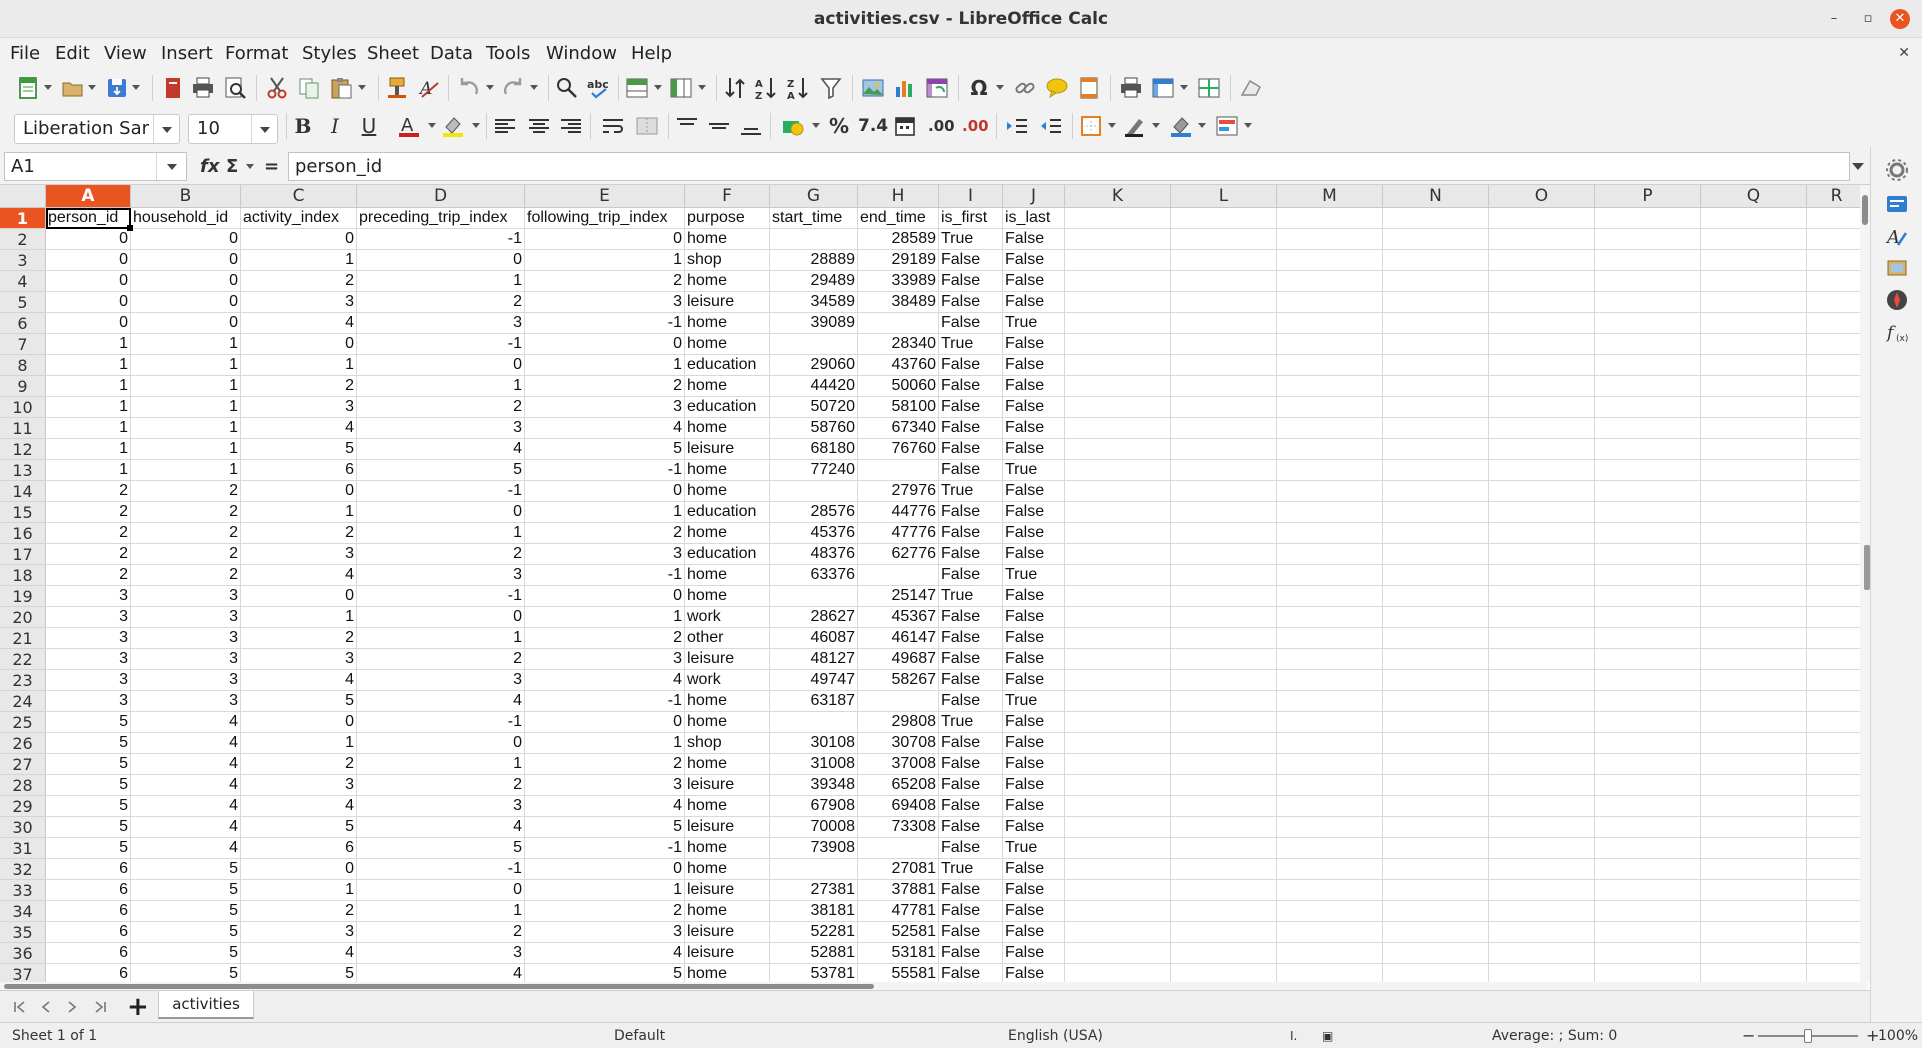 This screenshot has width=1922, height=1048. I want to click on maximize-button: ▫, so click(1868, 19).